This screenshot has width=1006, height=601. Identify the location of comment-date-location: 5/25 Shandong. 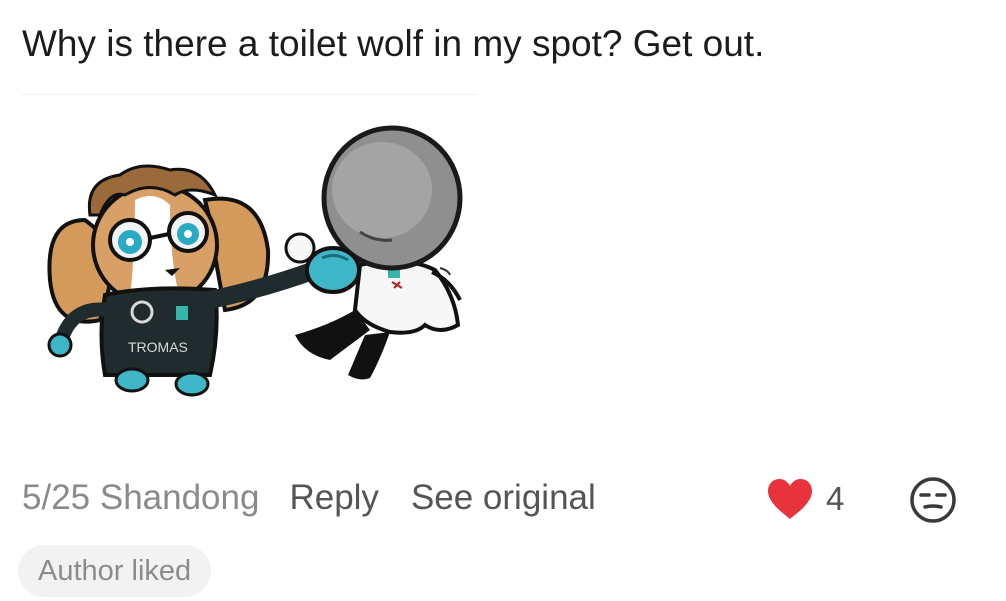
(141, 497).